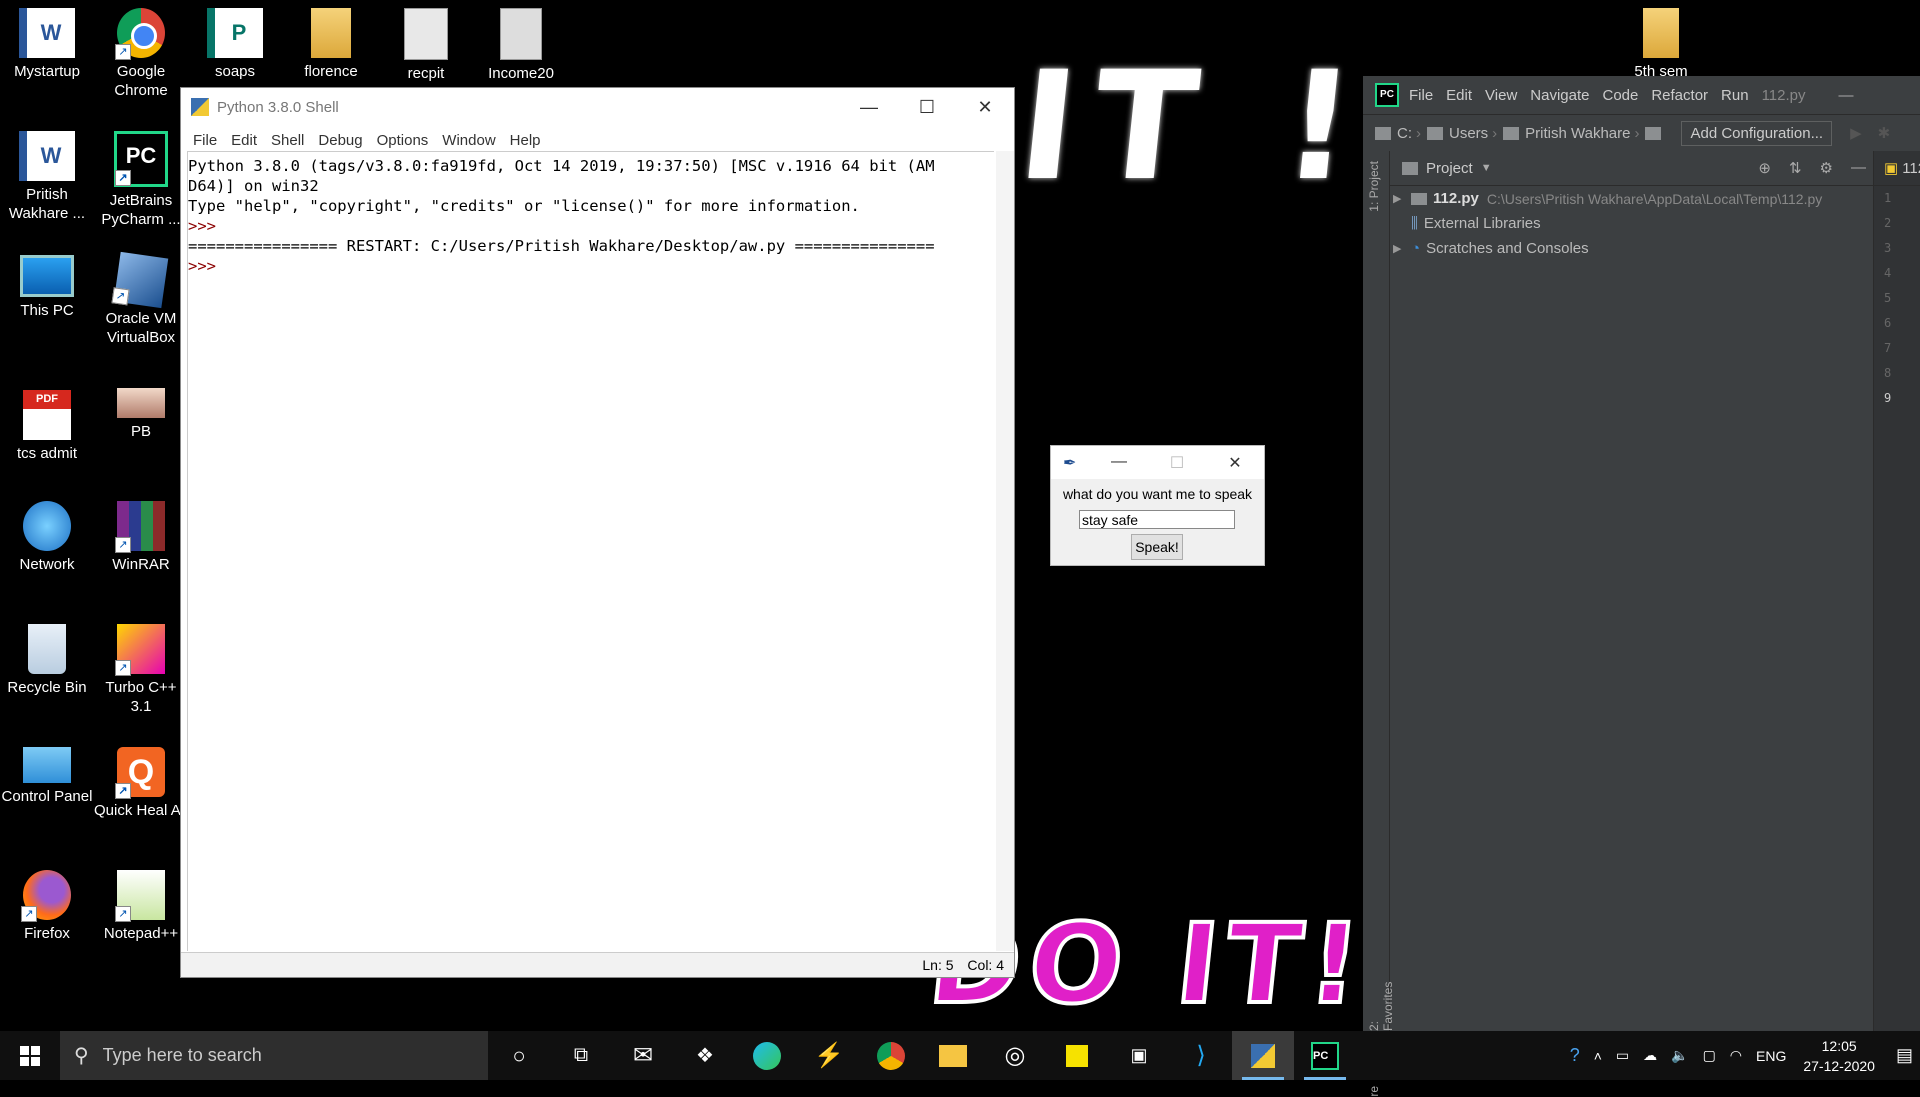 The height and width of the screenshot is (1097, 1920). What do you see at coordinates (1005, 551) in the screenshot?
I see `vertical-scrollbar` at bounding box center [1005, 551].